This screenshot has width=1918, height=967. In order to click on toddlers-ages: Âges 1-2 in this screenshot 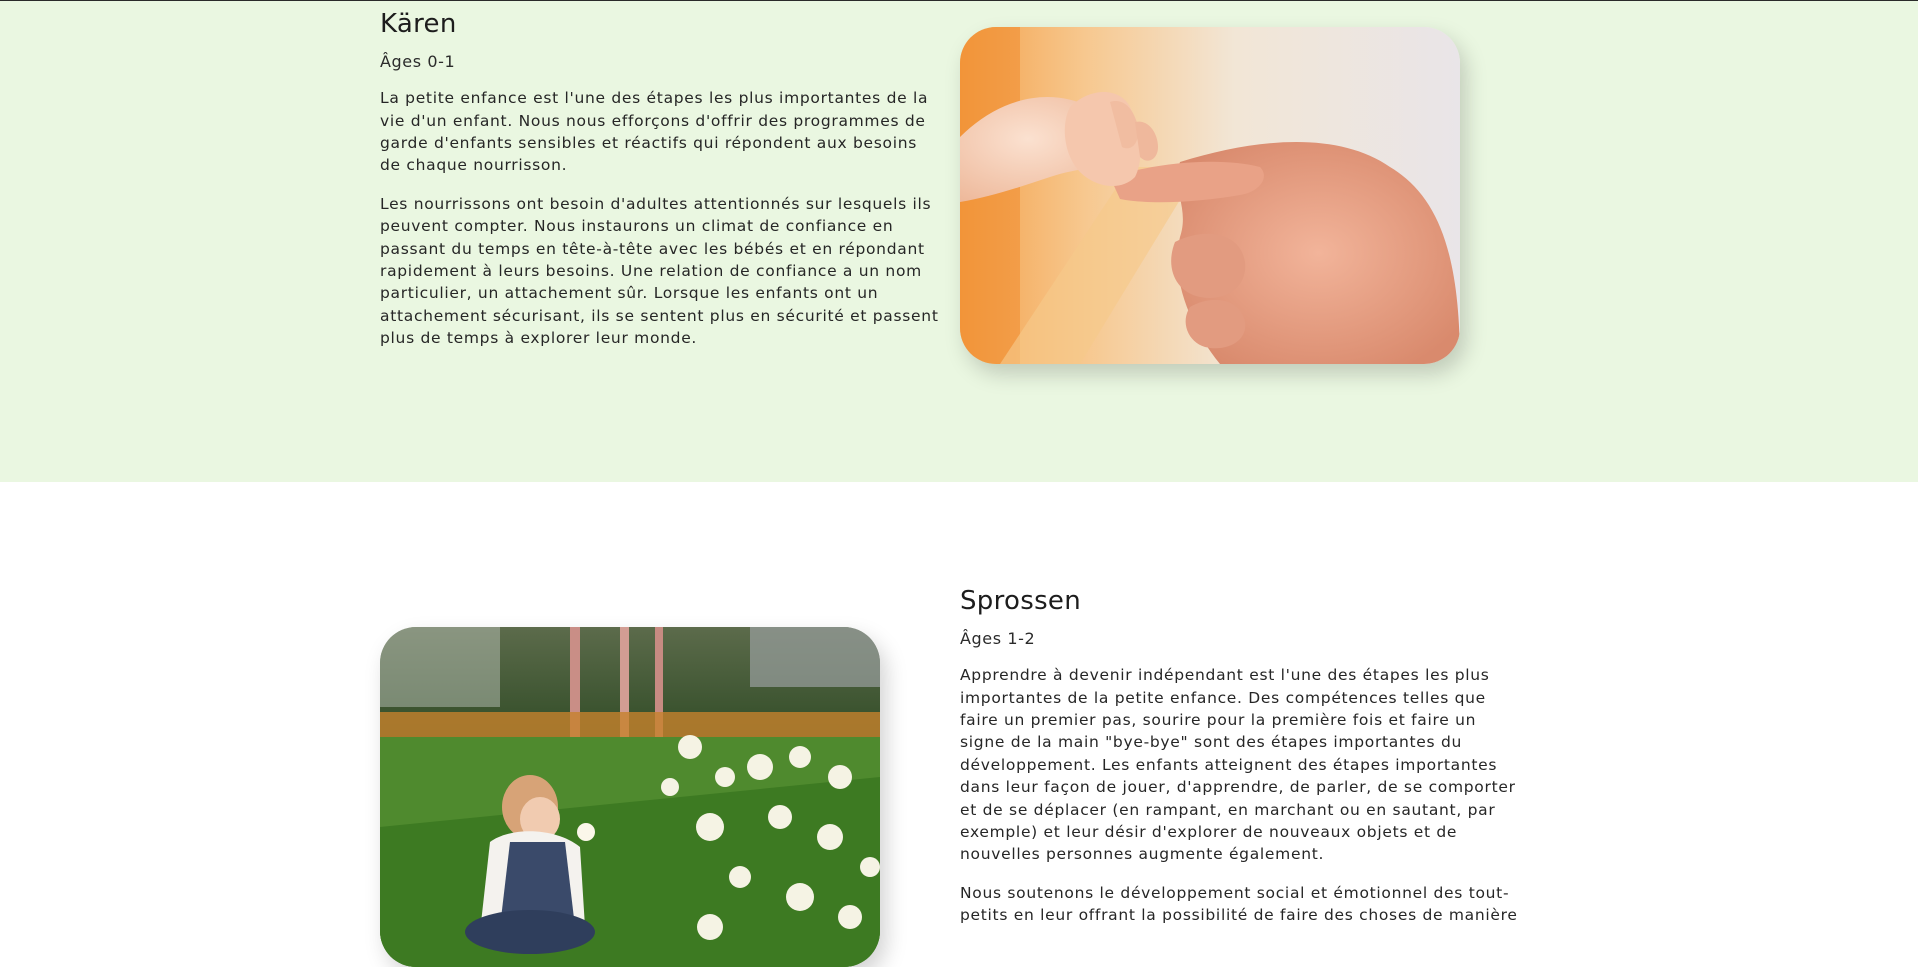, I will do `click(998, 639)`.